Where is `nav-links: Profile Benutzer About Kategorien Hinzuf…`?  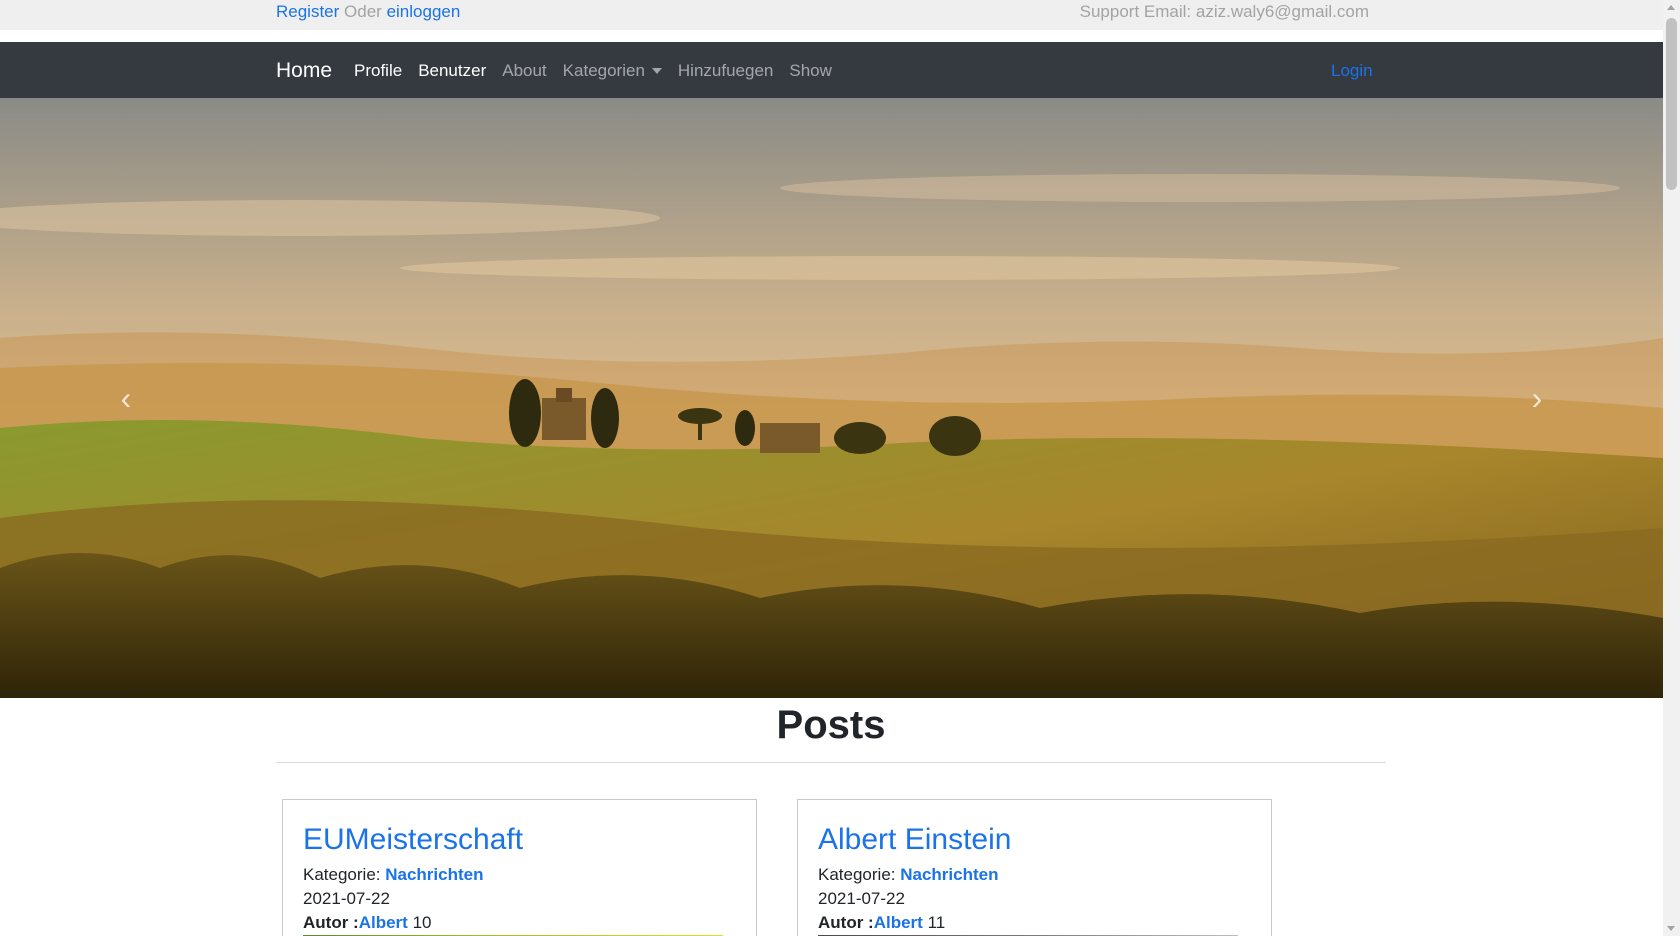 nav-links: Profile Benutzer About Kategorien Hinzuf… is located at coordinates (601, 71).